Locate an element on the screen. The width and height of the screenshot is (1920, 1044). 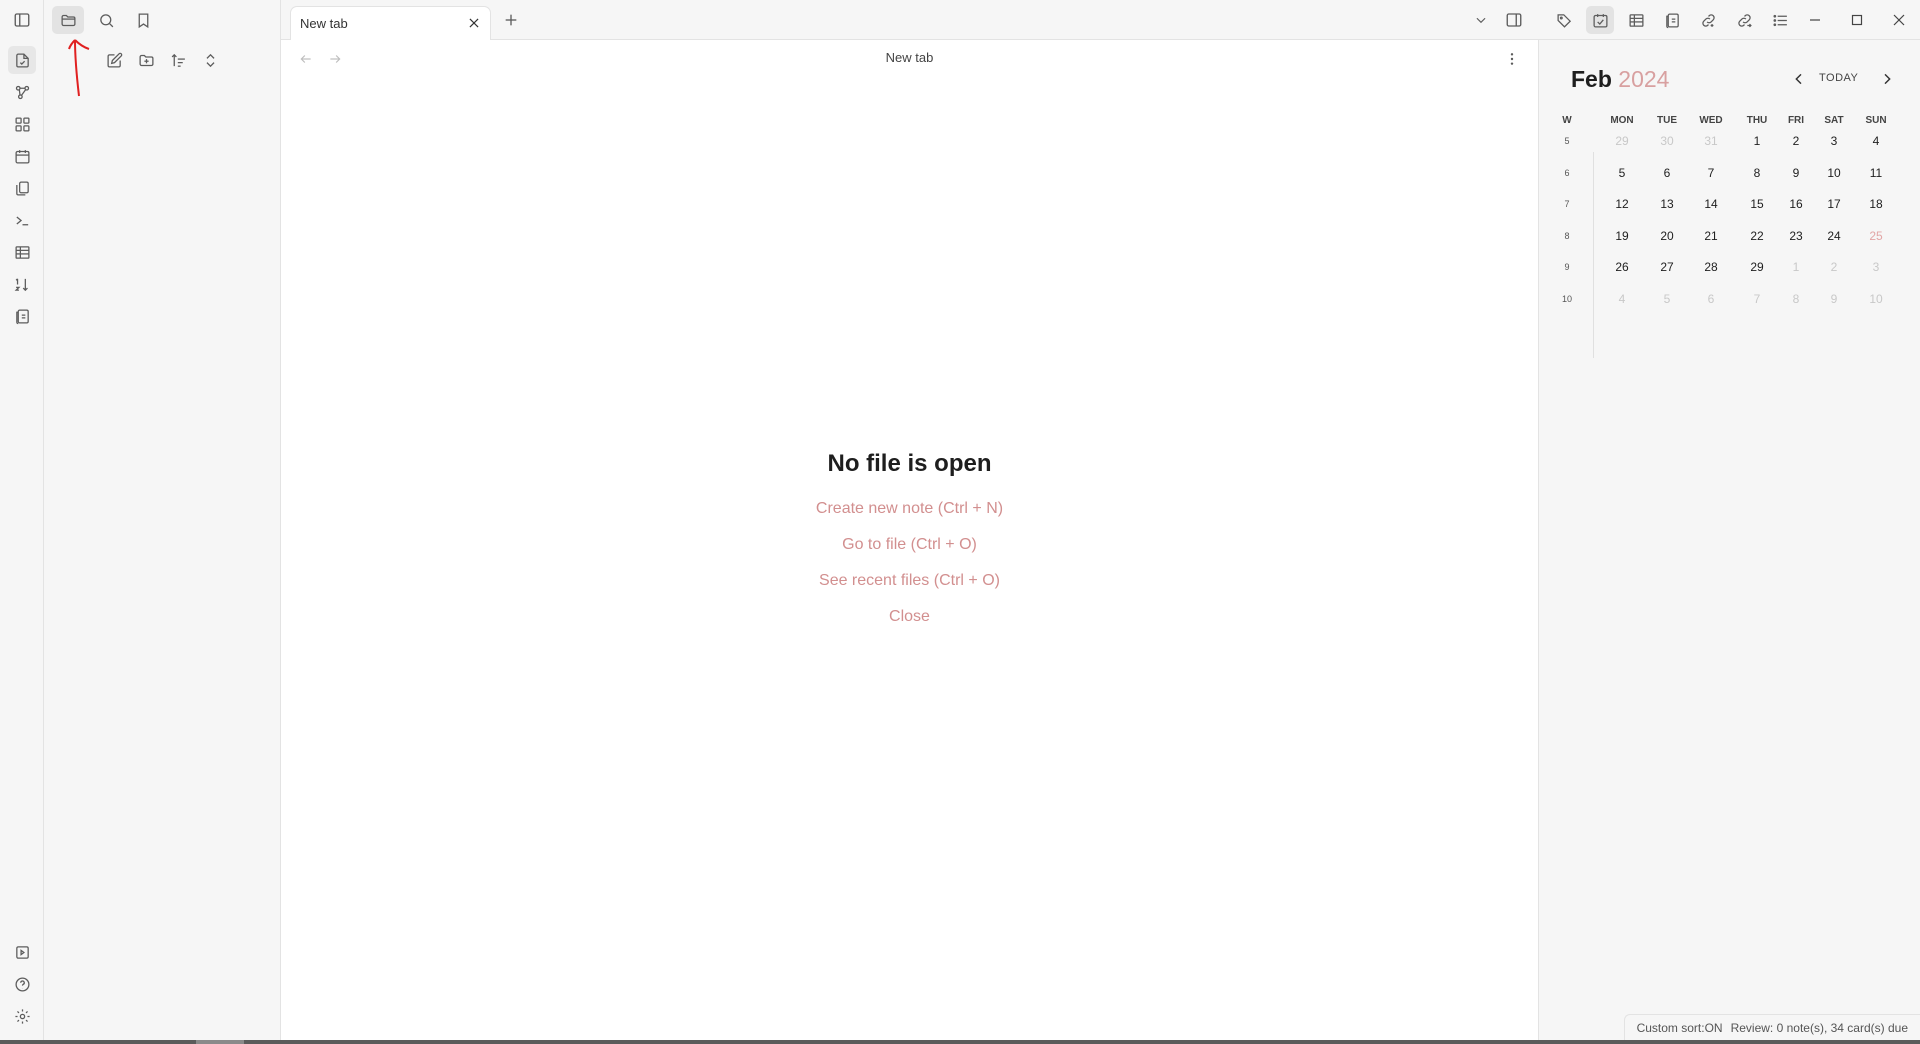
calendar-day: 11 is located at coordinates (1876, 173).